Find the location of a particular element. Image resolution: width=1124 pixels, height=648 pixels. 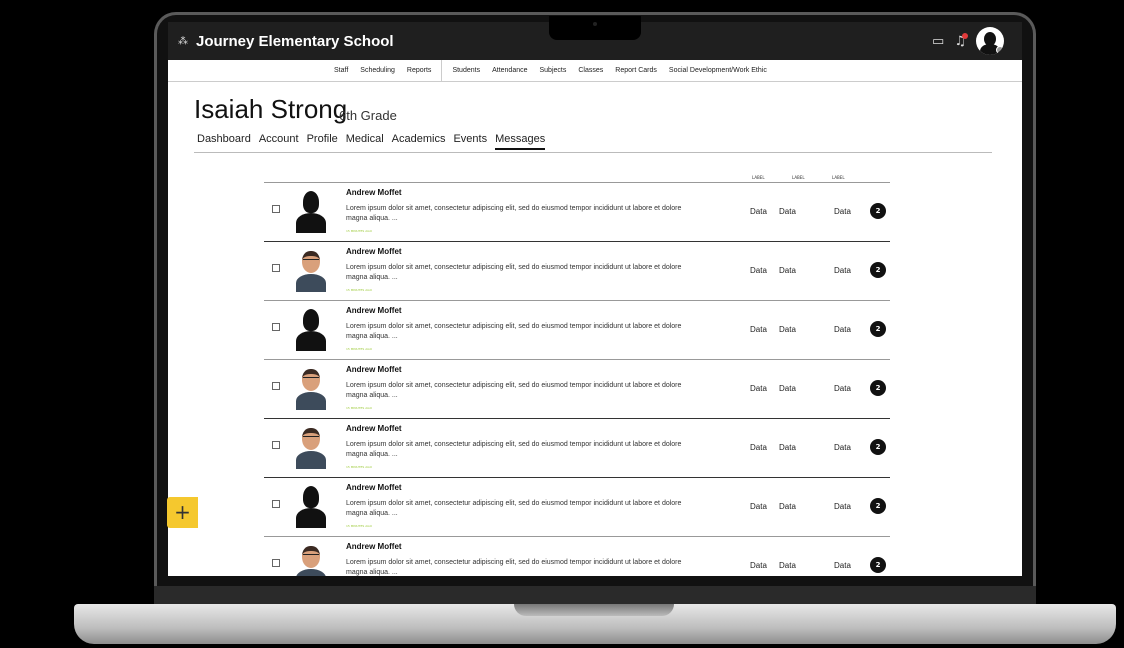

nav-item-report-cards: Report Cards is located at coordinates (636, 70).